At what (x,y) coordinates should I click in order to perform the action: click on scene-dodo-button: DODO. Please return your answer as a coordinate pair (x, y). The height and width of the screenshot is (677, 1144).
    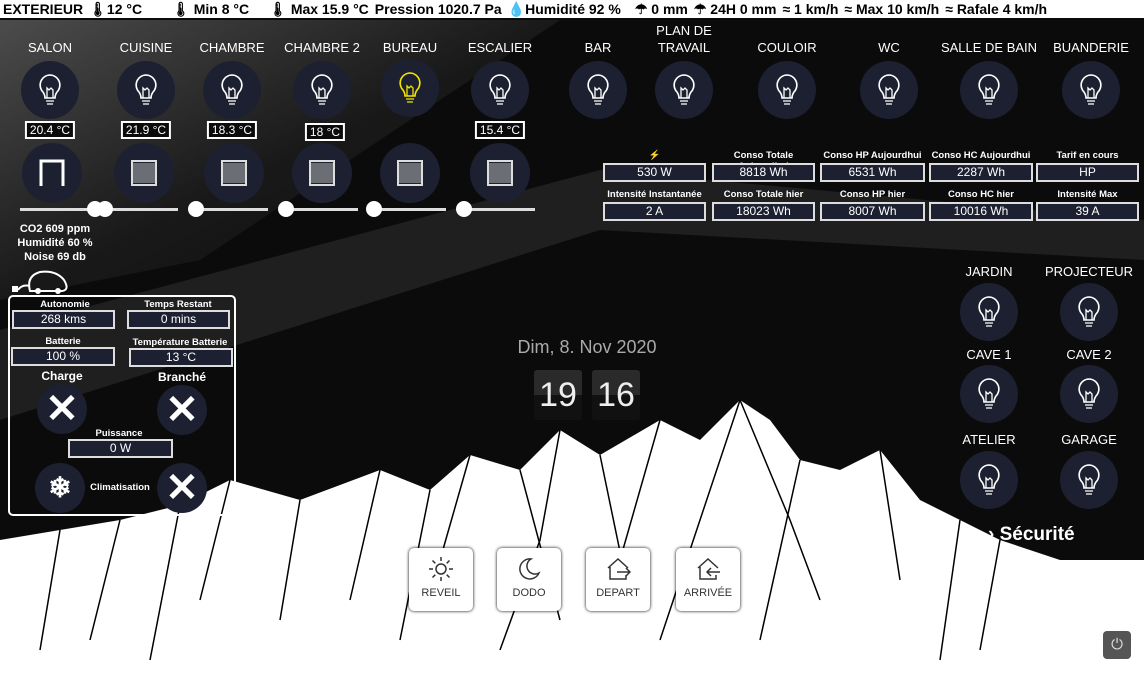
    Looking at the image, I should click on (529, 579).